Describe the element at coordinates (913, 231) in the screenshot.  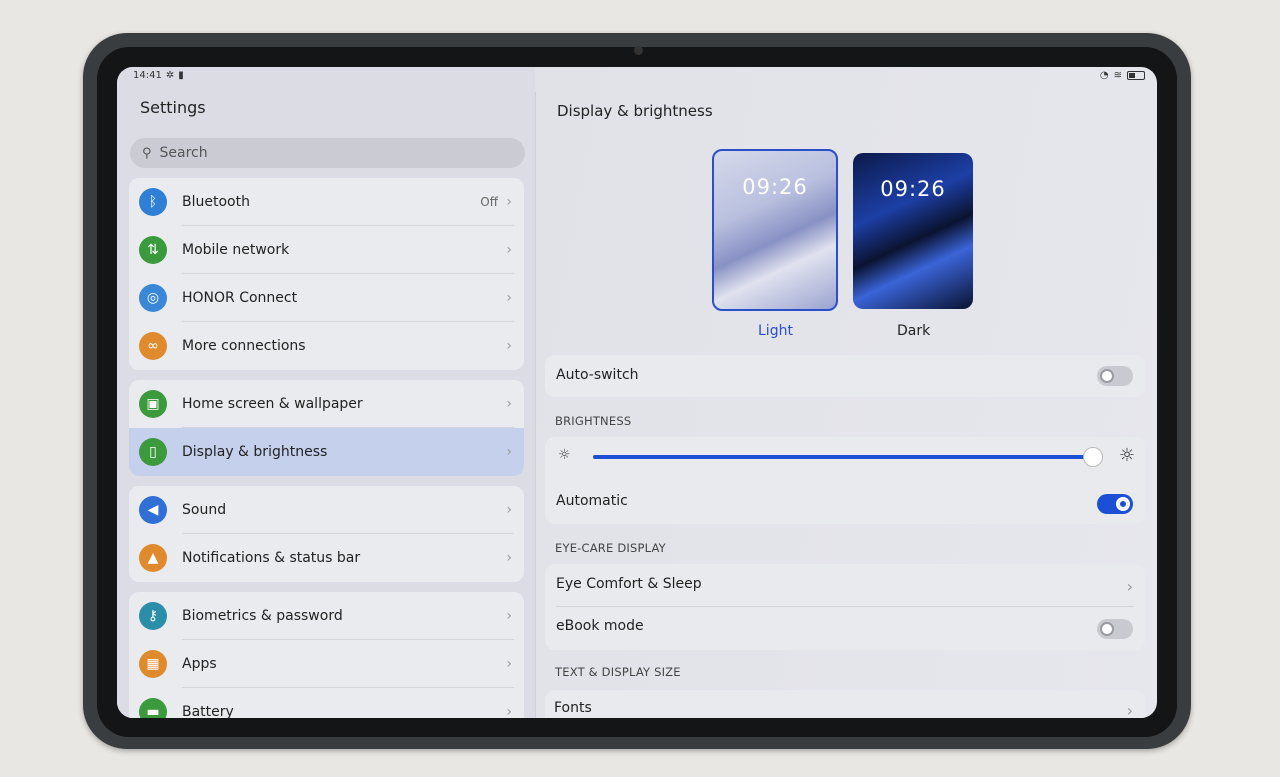
I see `theme-dark-preview: 09:26` at that location.